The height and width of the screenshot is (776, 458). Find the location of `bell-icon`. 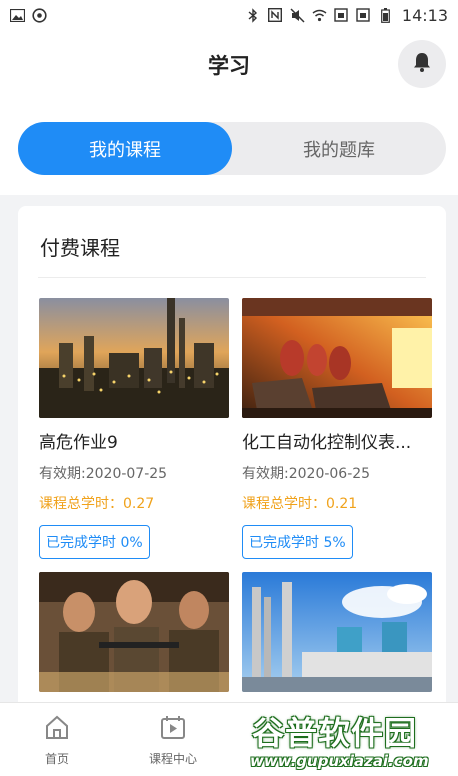

bell-icon is located at coordinates (422, 64).